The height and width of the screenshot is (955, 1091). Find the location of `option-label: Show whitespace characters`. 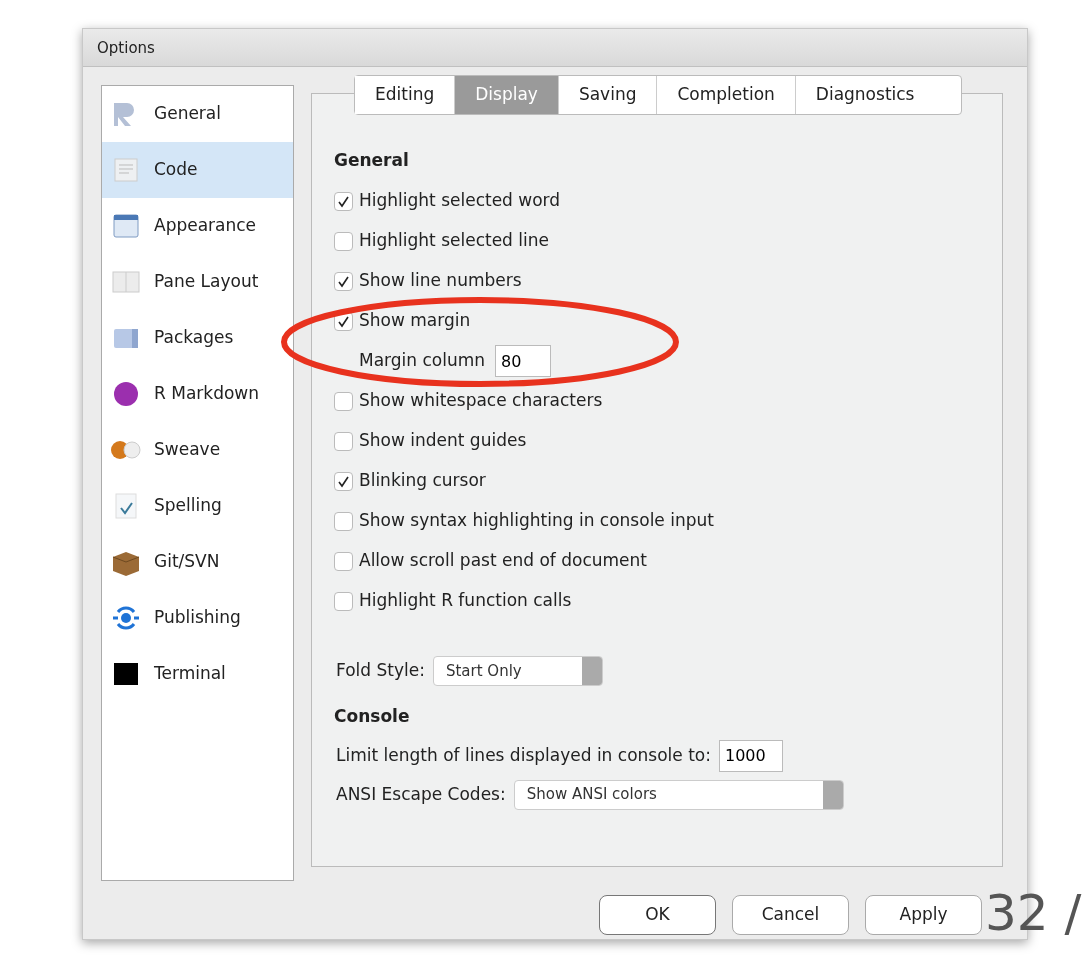

option-label: Show whitespace characters is located at coordinates (481, 401).